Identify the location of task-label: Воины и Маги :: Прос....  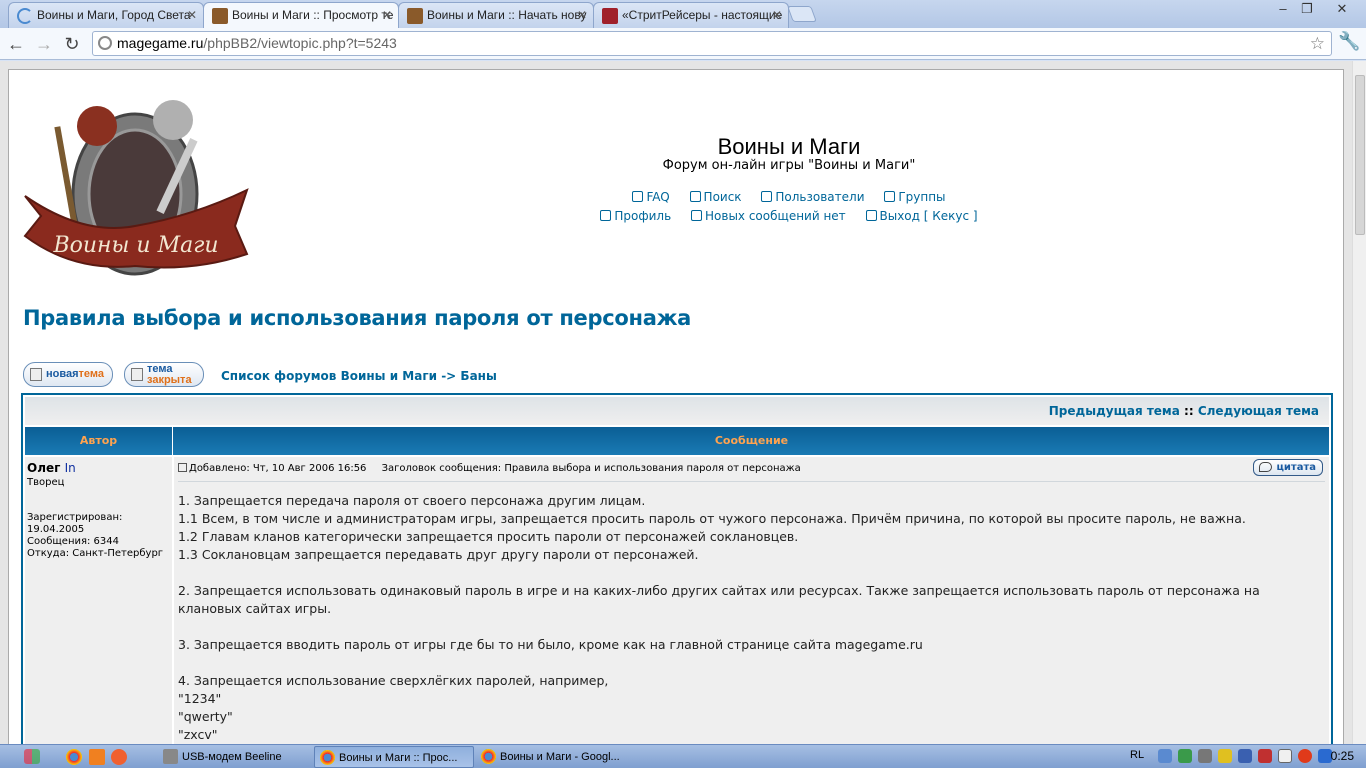
(398, 758).